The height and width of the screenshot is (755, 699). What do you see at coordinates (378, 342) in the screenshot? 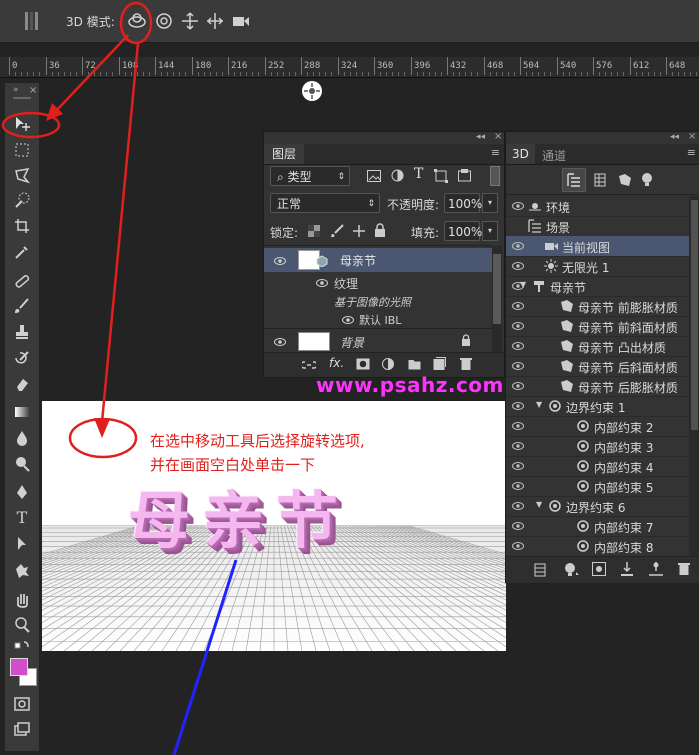
I see `layer-row-background: 背景` at bounding box center [378, 342].